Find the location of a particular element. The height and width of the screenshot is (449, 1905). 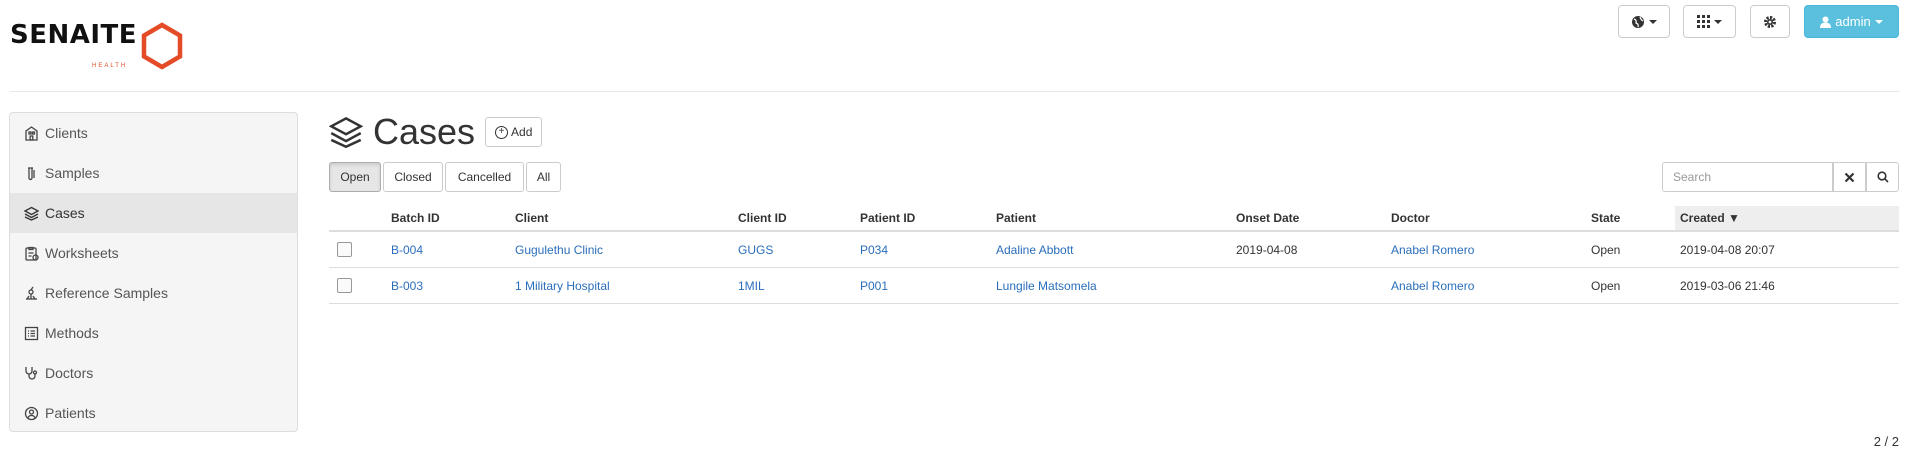

search-button is located at coordinates (1882, 177).